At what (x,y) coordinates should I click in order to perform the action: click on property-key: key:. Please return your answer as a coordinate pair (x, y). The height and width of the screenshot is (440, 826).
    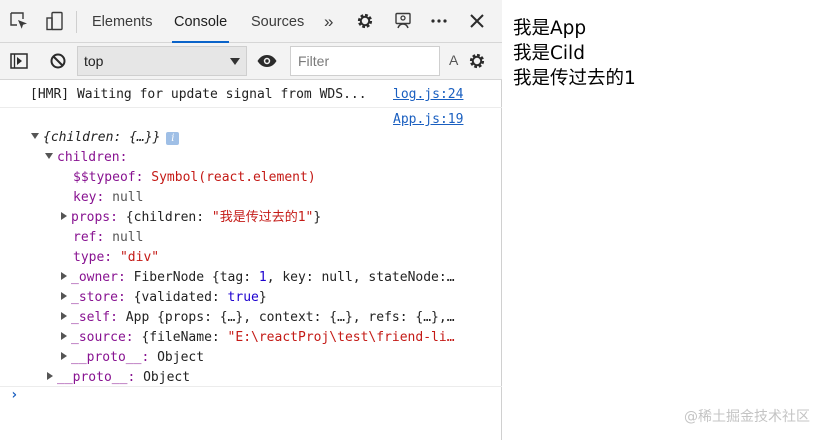
    Looking at the image, I should click on (89, 197).